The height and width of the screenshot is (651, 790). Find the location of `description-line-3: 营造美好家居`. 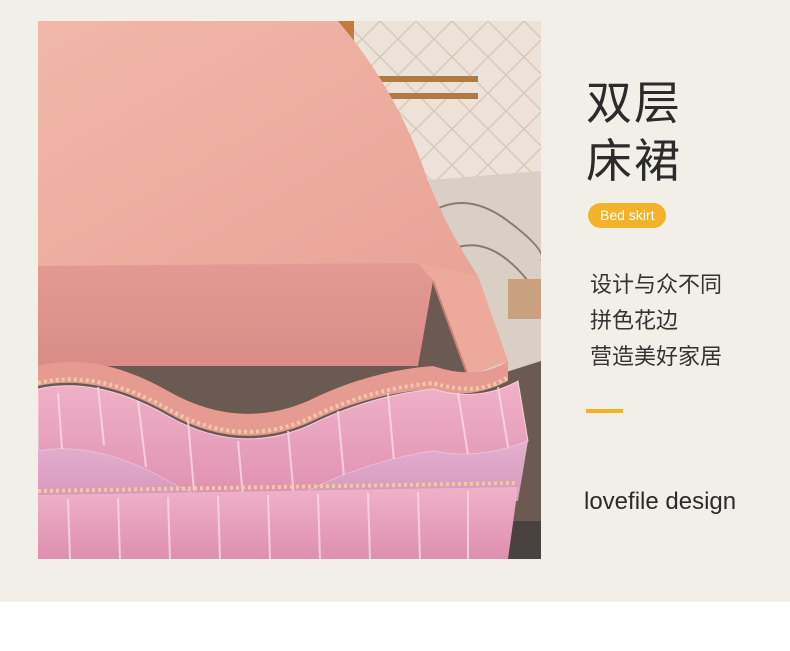

description-line-3: 营造美好家居 is located at coordinates (656, 357).